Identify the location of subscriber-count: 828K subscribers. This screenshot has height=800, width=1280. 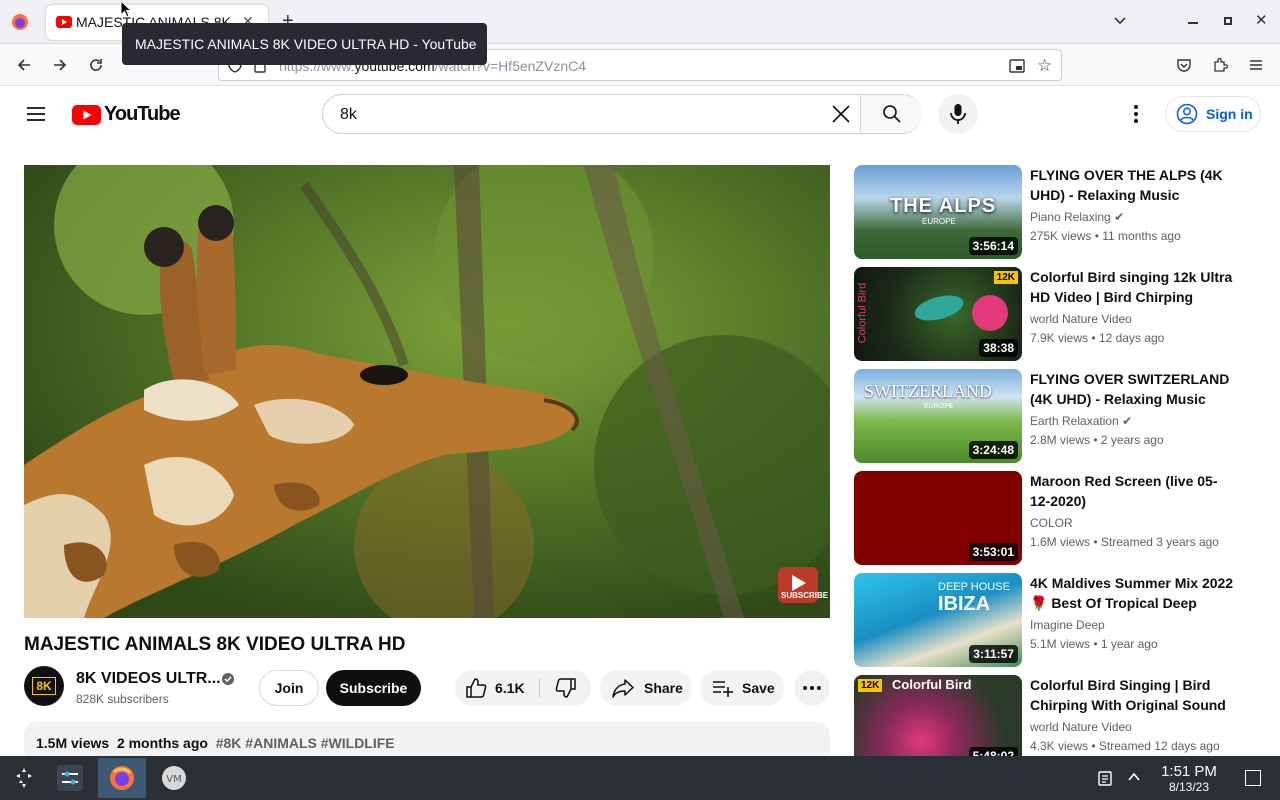
(122, 699).